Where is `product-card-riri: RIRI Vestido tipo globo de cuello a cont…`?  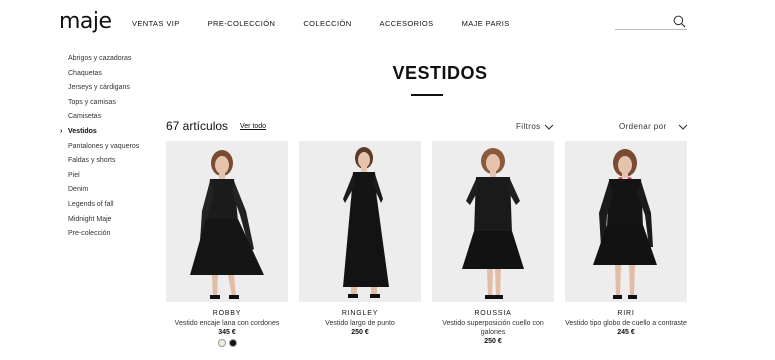 product-card-riri: RIRI Vestido tipo globo de cuello a cont… is located at coordinates (626, 238).